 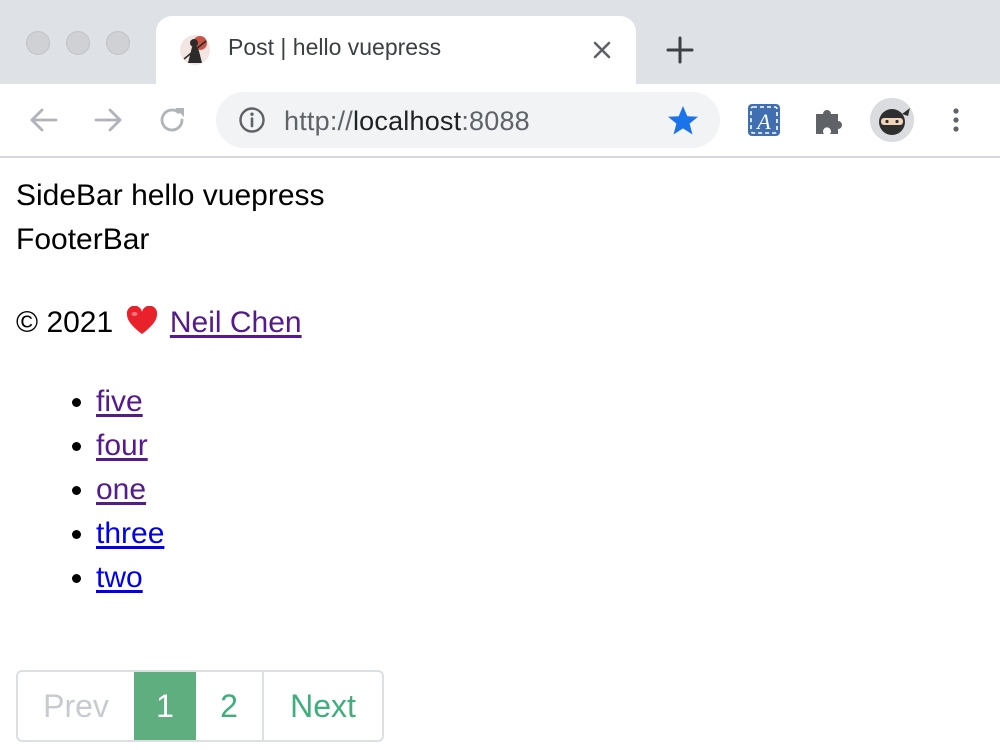 What do you see at coordinates (118, 43) in the screenshot?
I see `maximize-window-button` at bounding box center [118, 43].